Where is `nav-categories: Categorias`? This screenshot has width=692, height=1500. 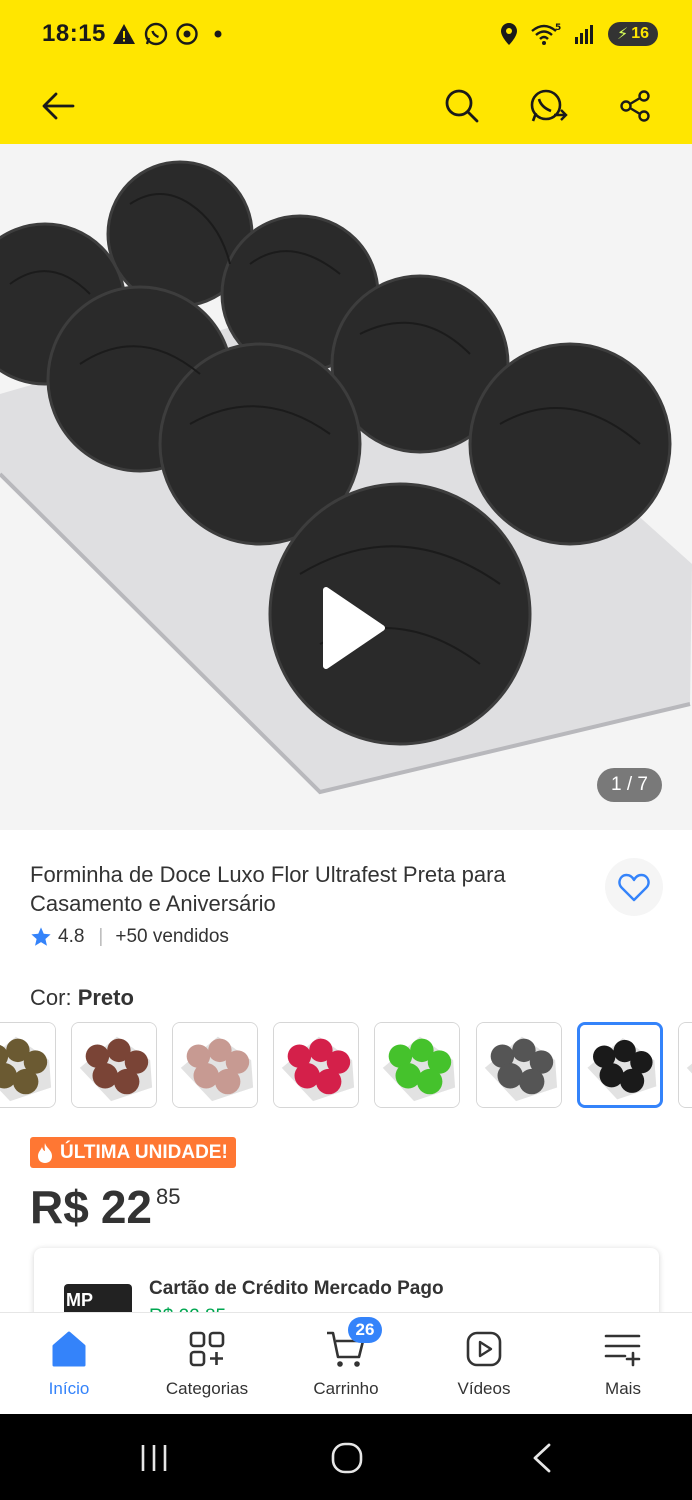 nav-categories: Categorias is located at coordinates (207, 1364).